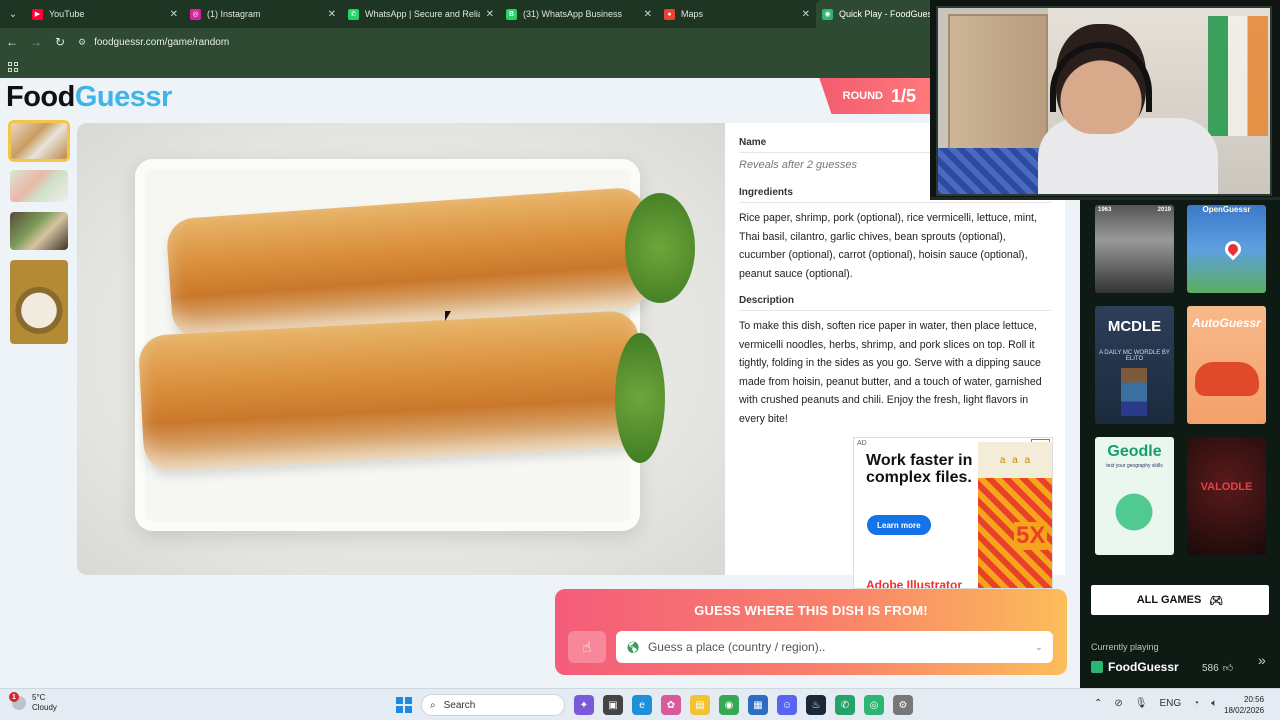 This screenshot has width=1280, height=720. I want to click on address-bar: ⚙ foodguessr.com/game/random, so click(153, 42).